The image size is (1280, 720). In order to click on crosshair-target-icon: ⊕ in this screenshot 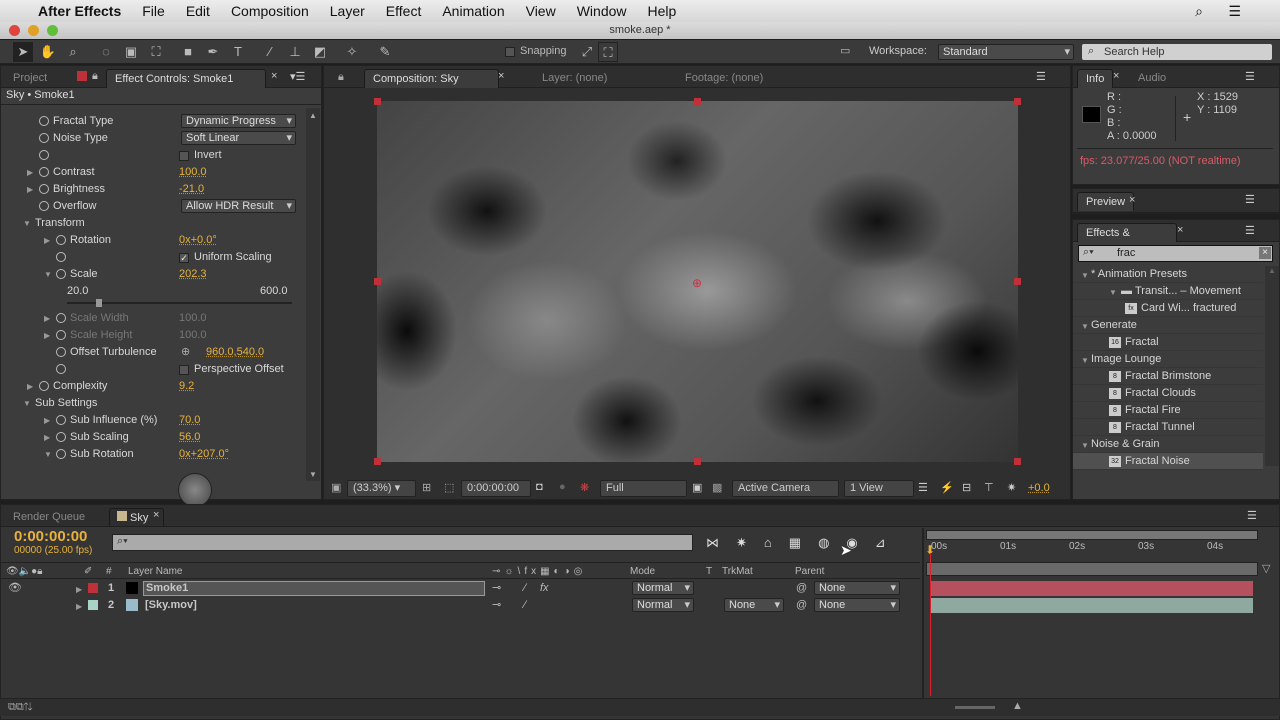, I will do `click(185, 352)`.